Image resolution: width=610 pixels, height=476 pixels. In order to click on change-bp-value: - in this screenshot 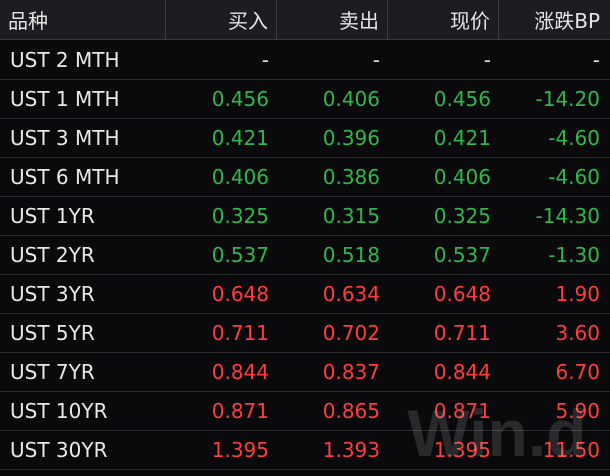, I will do `click(596, 60)`.